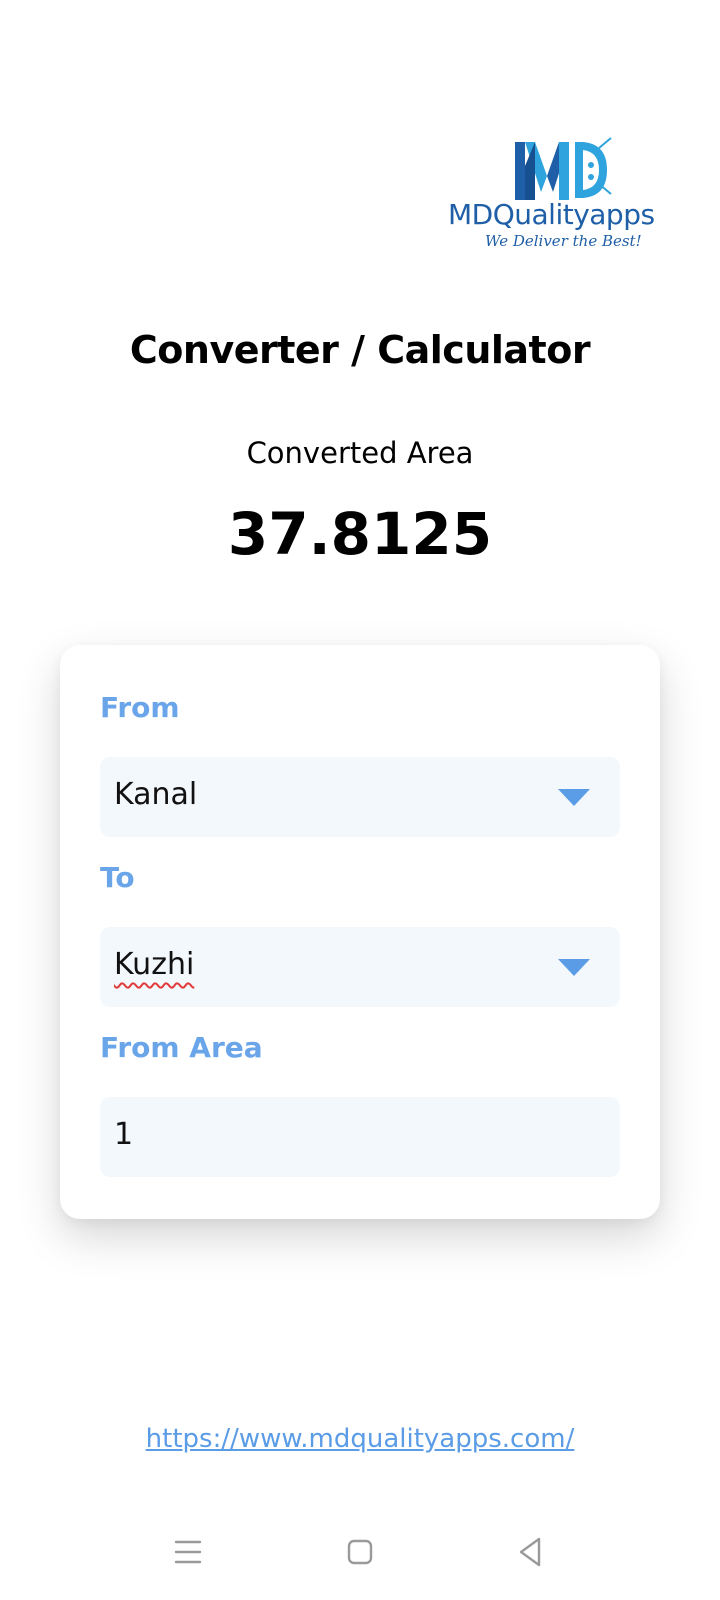  I want to click on from-area-input-value: 1, so click(124, 1134).